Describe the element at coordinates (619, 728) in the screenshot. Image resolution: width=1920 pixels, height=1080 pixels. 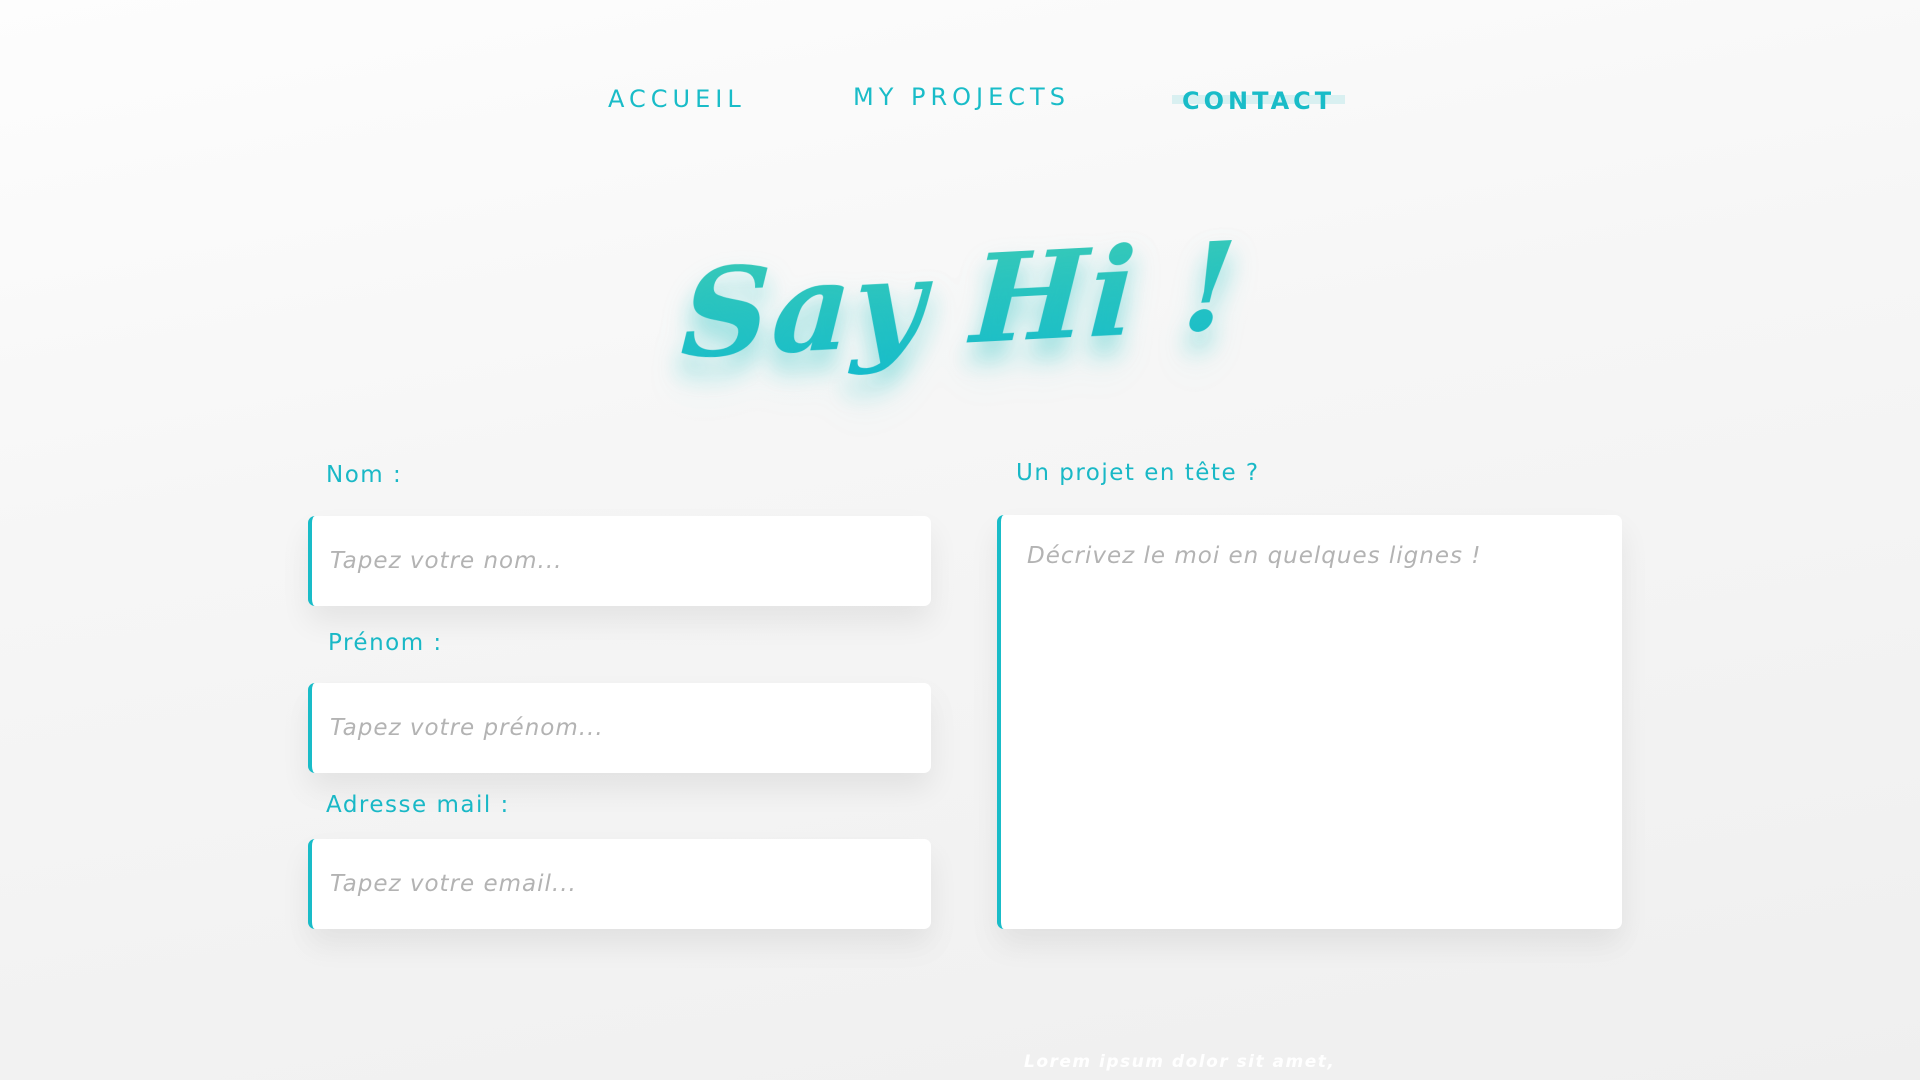
I see `prenom-input` at that location.